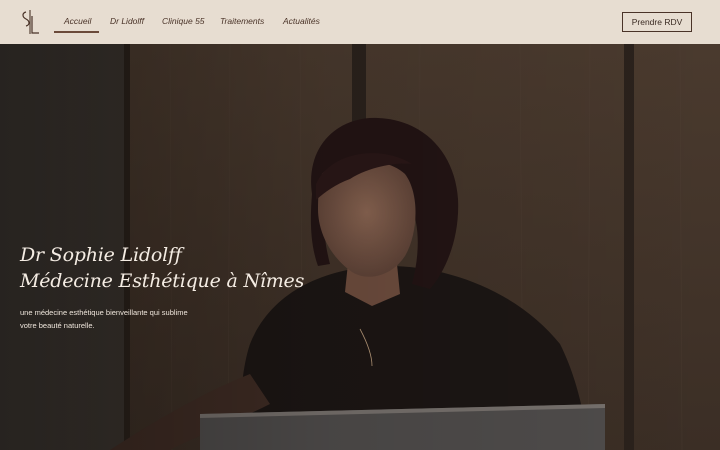 This screenshot has height=450, width=720. What do you see at coordinates (127, 23) in the screenshot?
I see `nav-item-dr-lidolff: Dr Lidolff` at bounding box center [127, 23].